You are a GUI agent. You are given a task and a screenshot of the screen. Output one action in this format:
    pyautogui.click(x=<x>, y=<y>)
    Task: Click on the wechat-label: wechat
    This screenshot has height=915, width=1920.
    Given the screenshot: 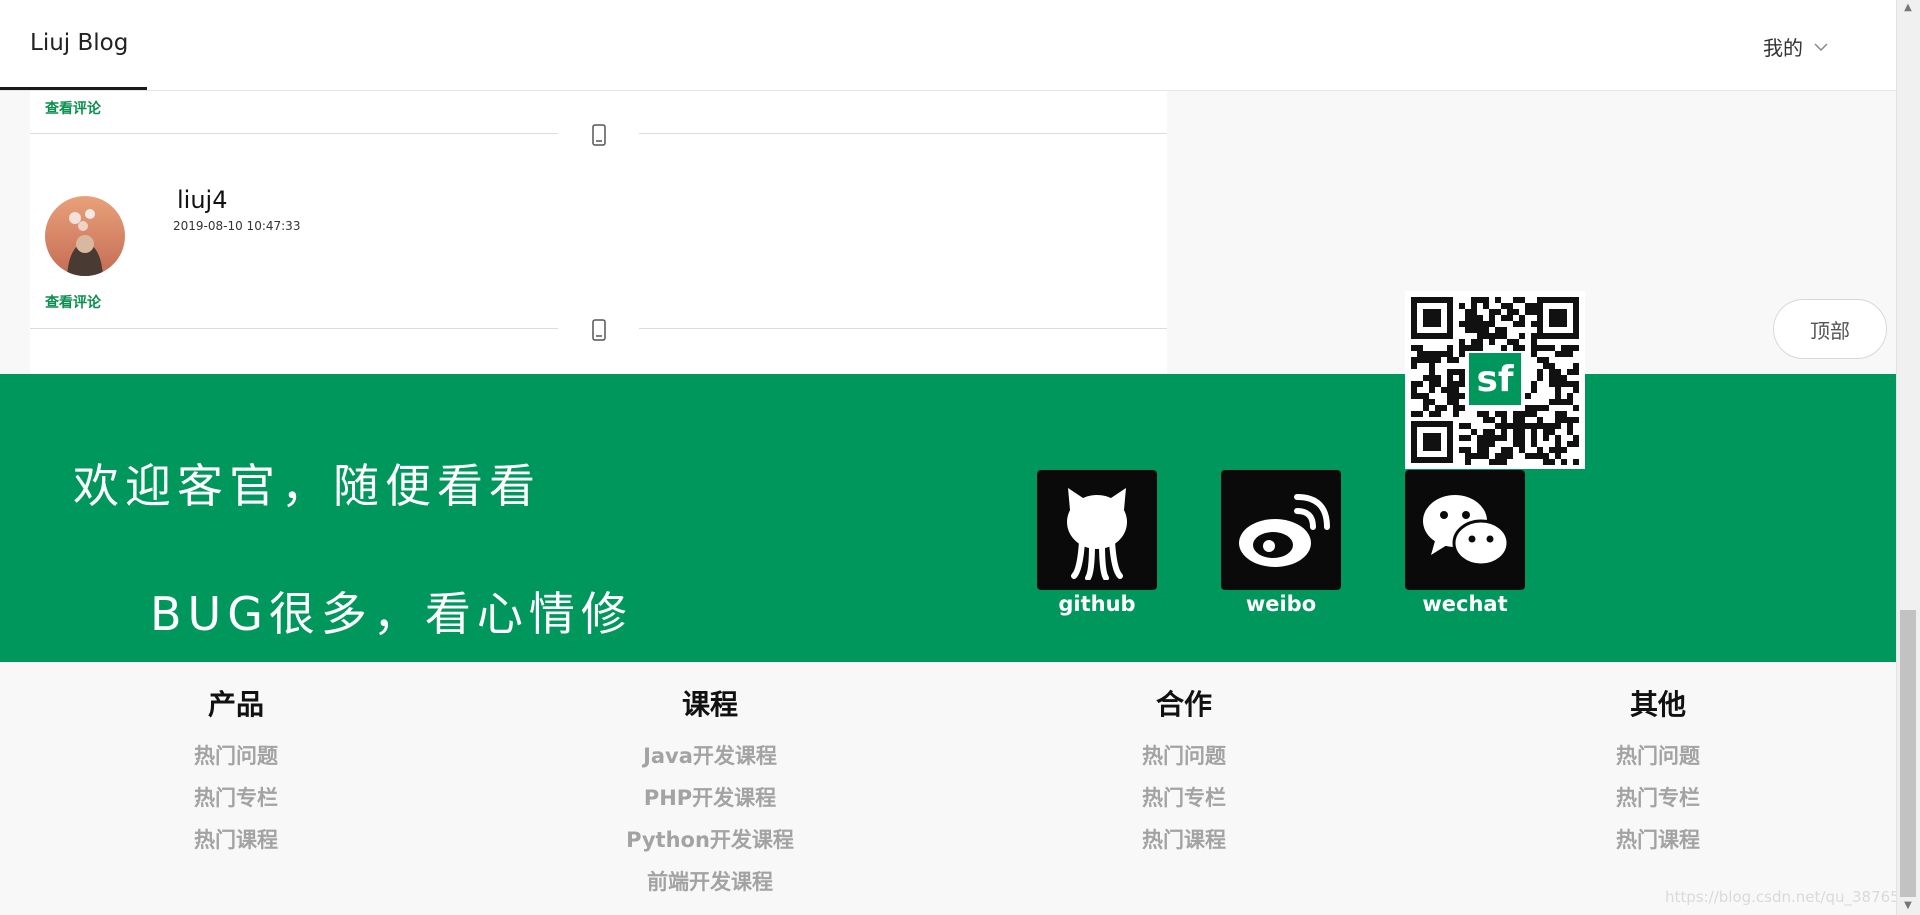 What is the action you would take?
    pyautogui.click(x=1465, y=604)
    